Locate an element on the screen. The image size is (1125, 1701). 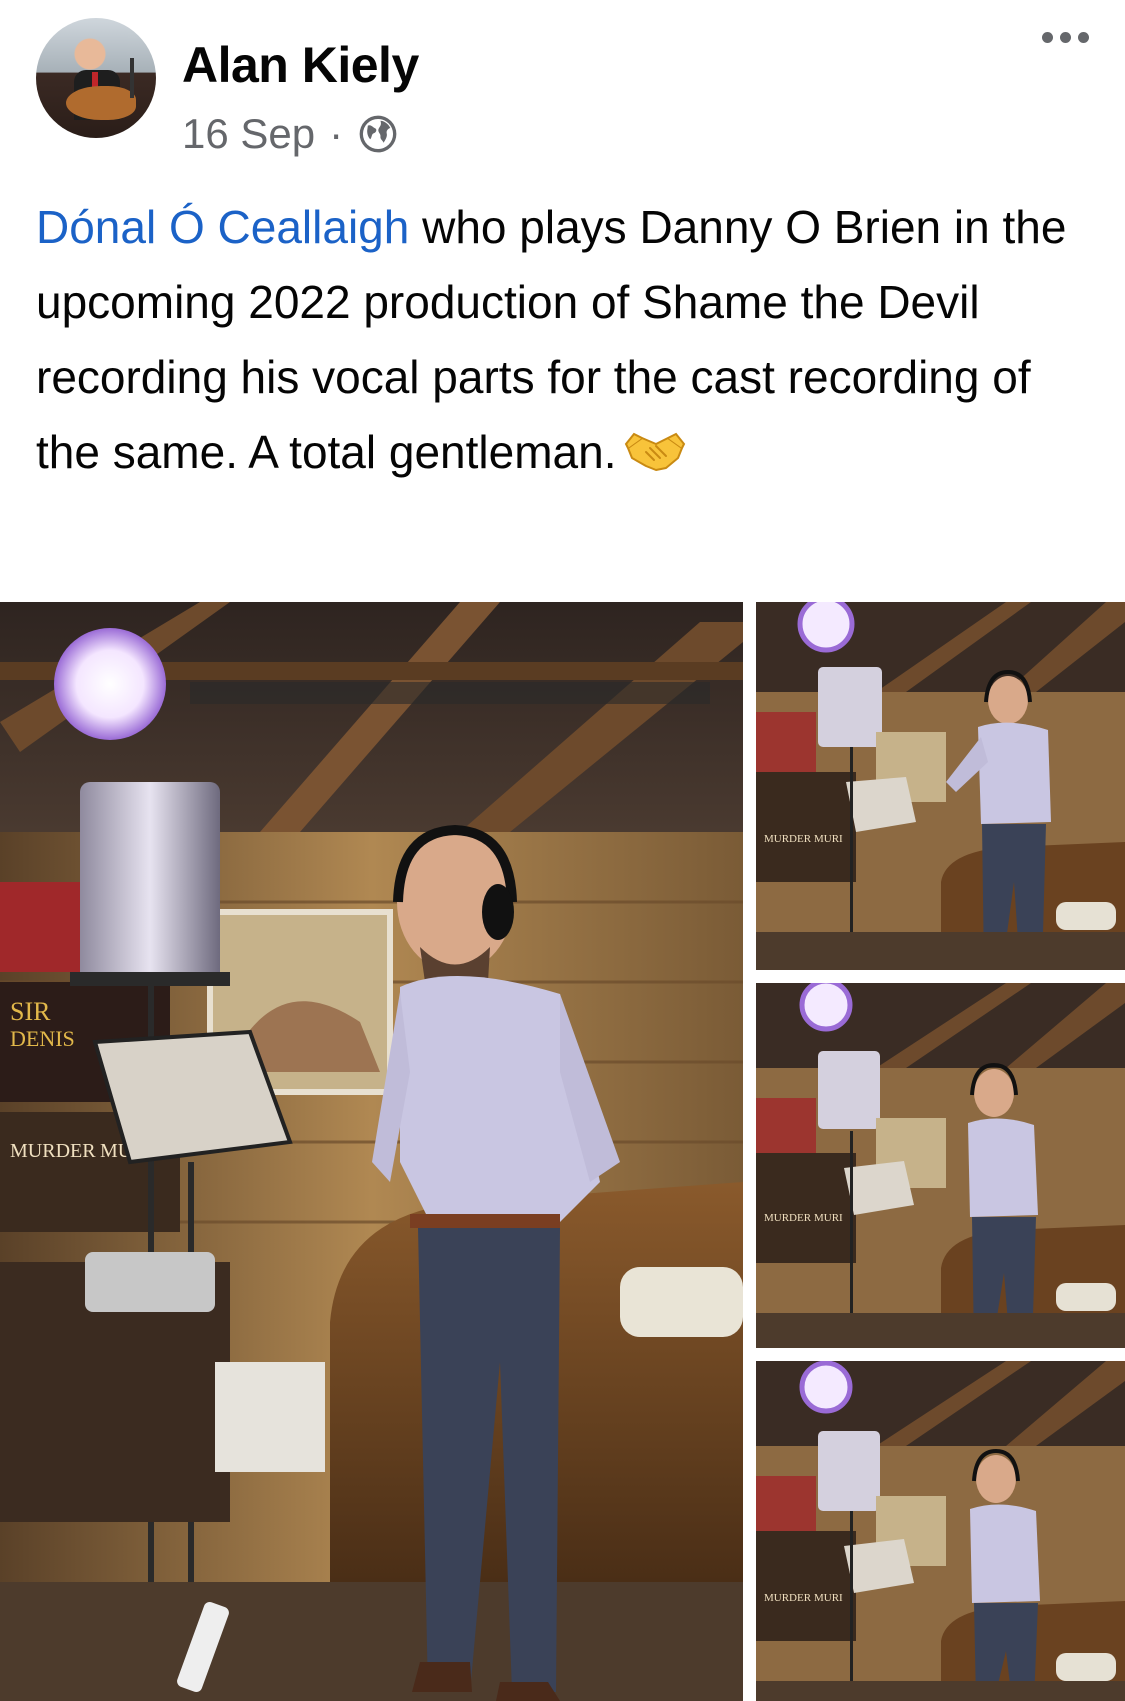
mention-link: Dónal Ó Ceallaigh is located at coordinates (222, 227).